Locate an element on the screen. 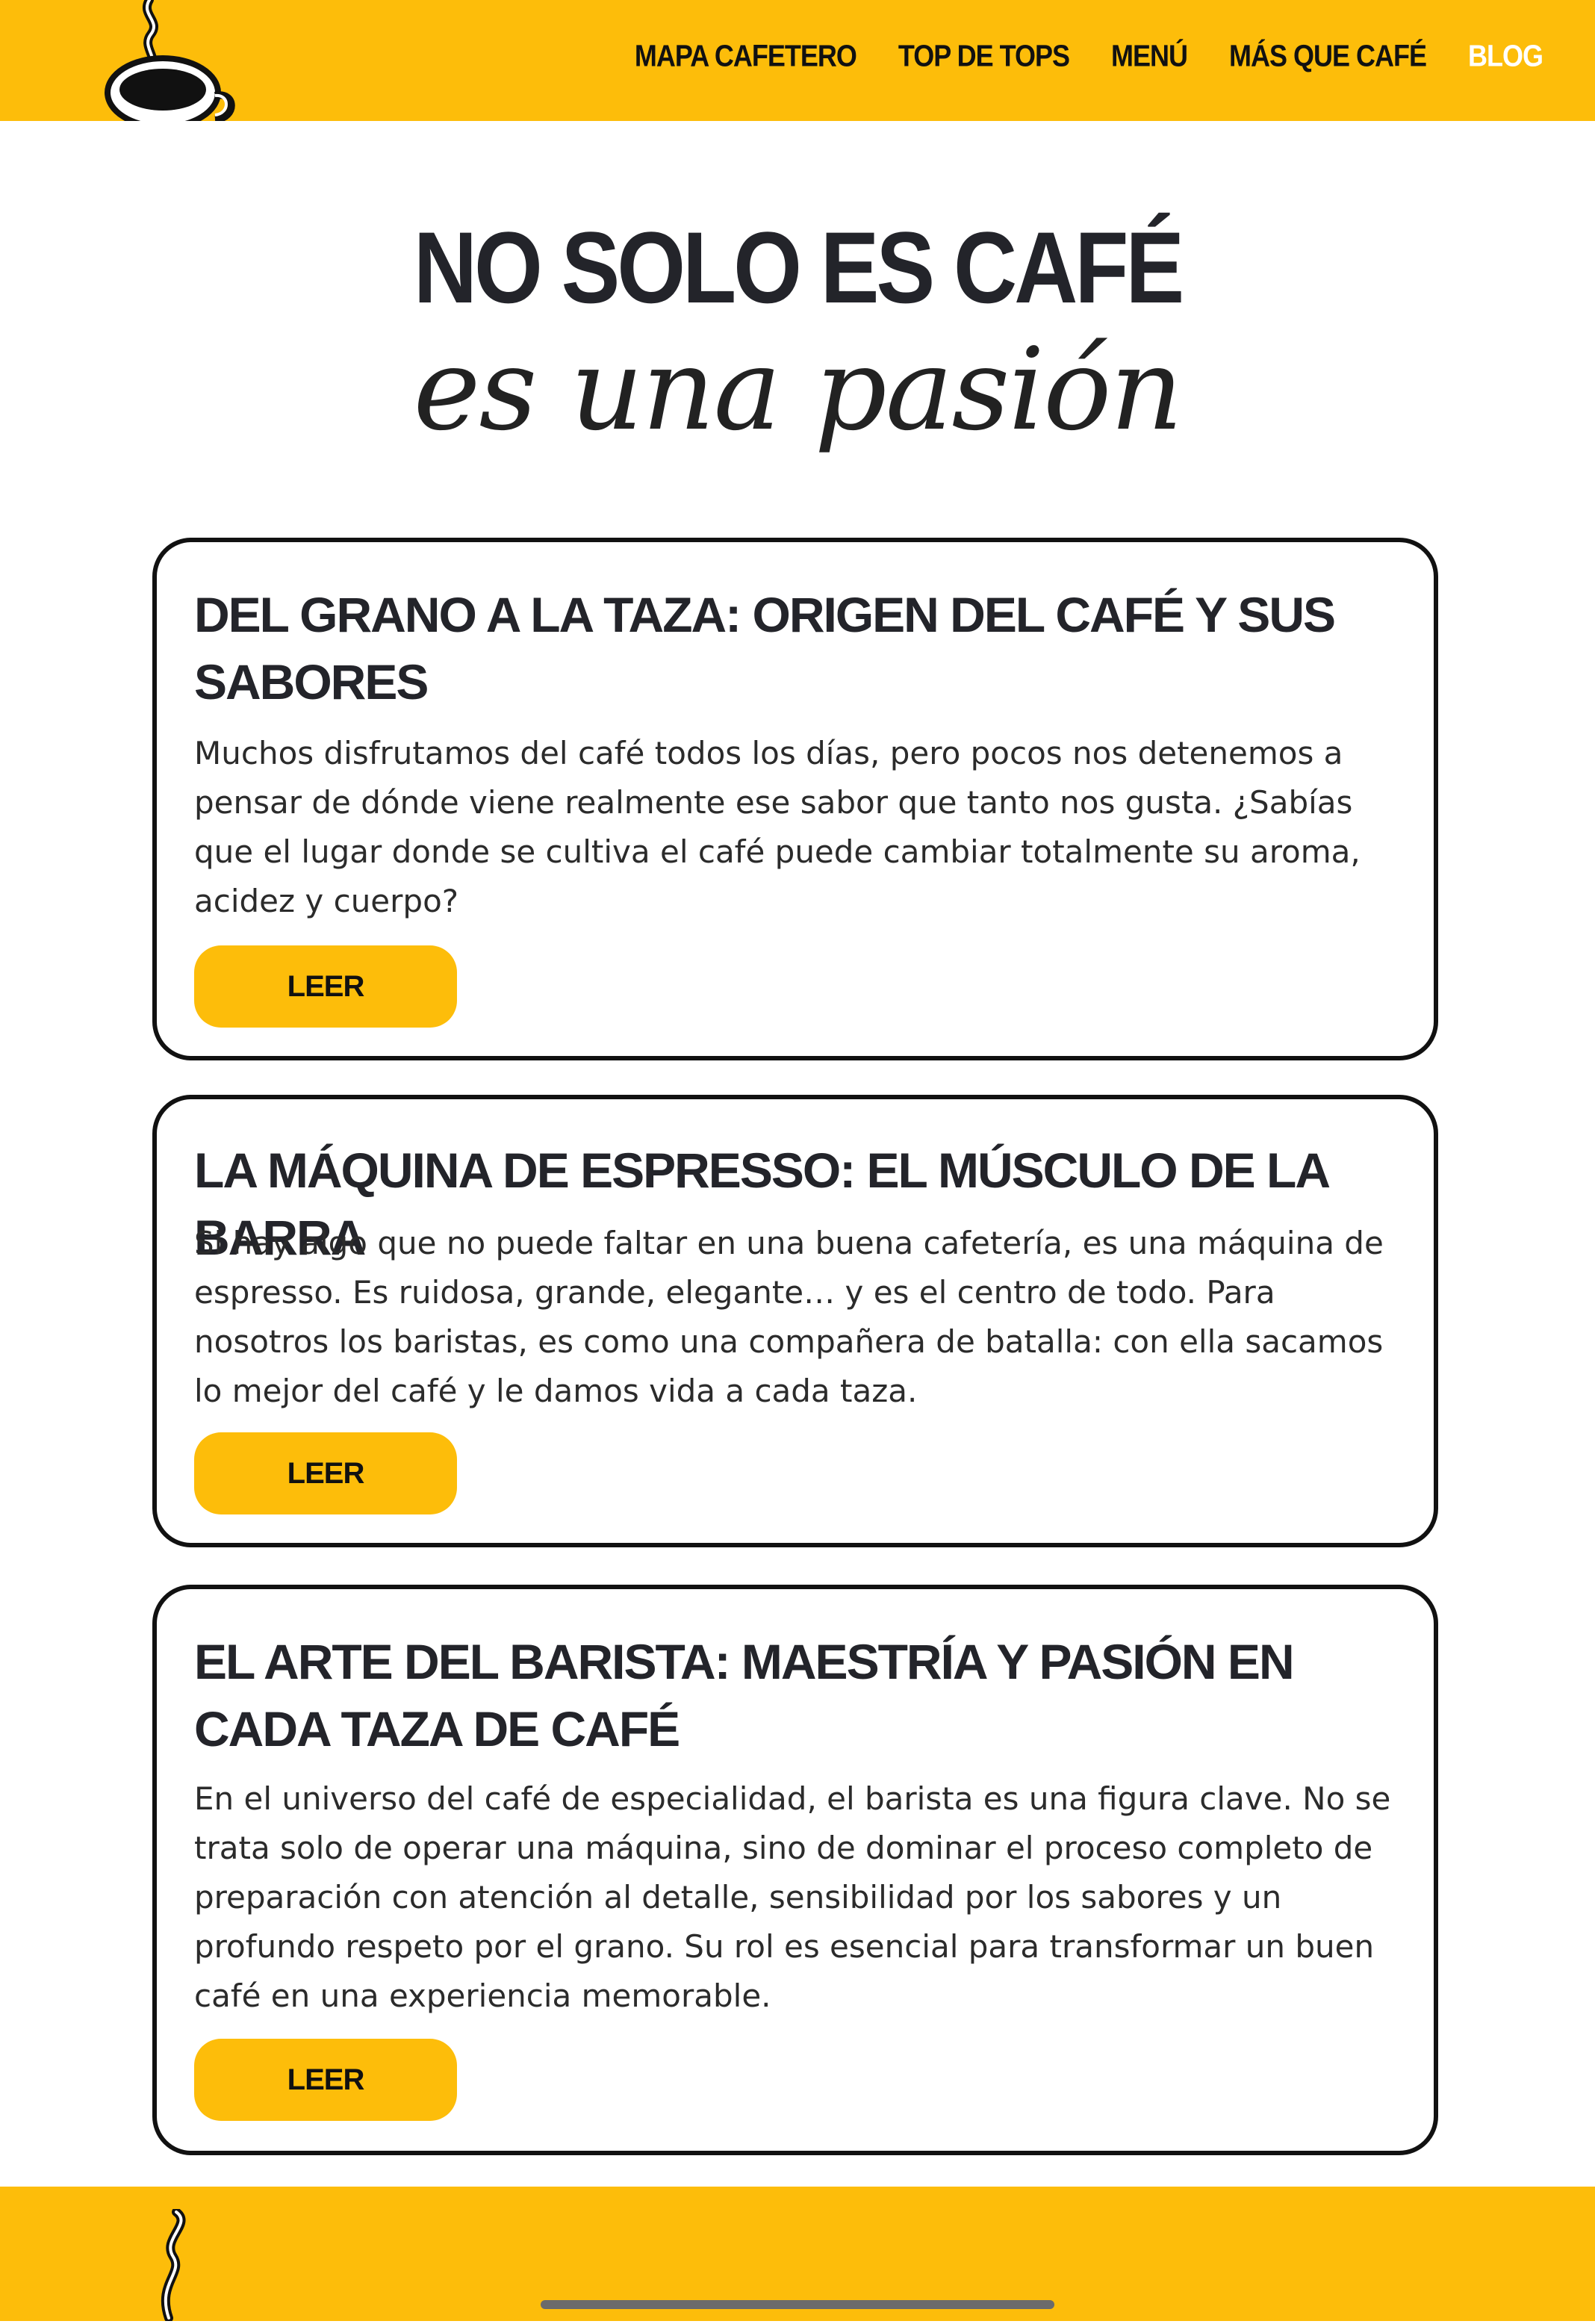 Image resolution: width=1595 pixels, height=2324 pixels. nav-mas-que-cafe: MÁS QUE CAFÉ is located at coordinates (1328, 55).